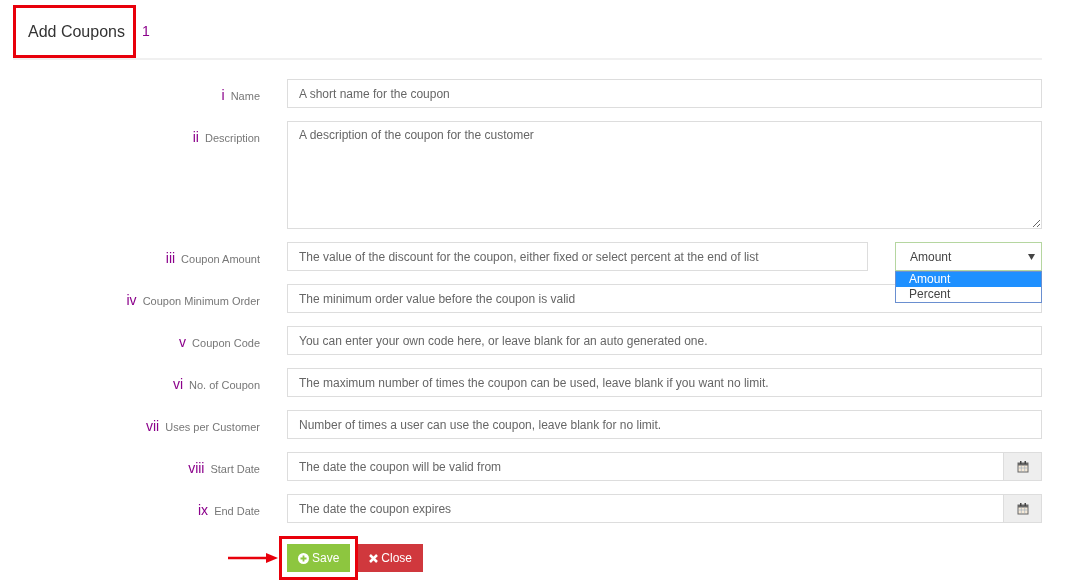  I want to click on text-area: A description of the coupon for the customer, so click(664, 175).